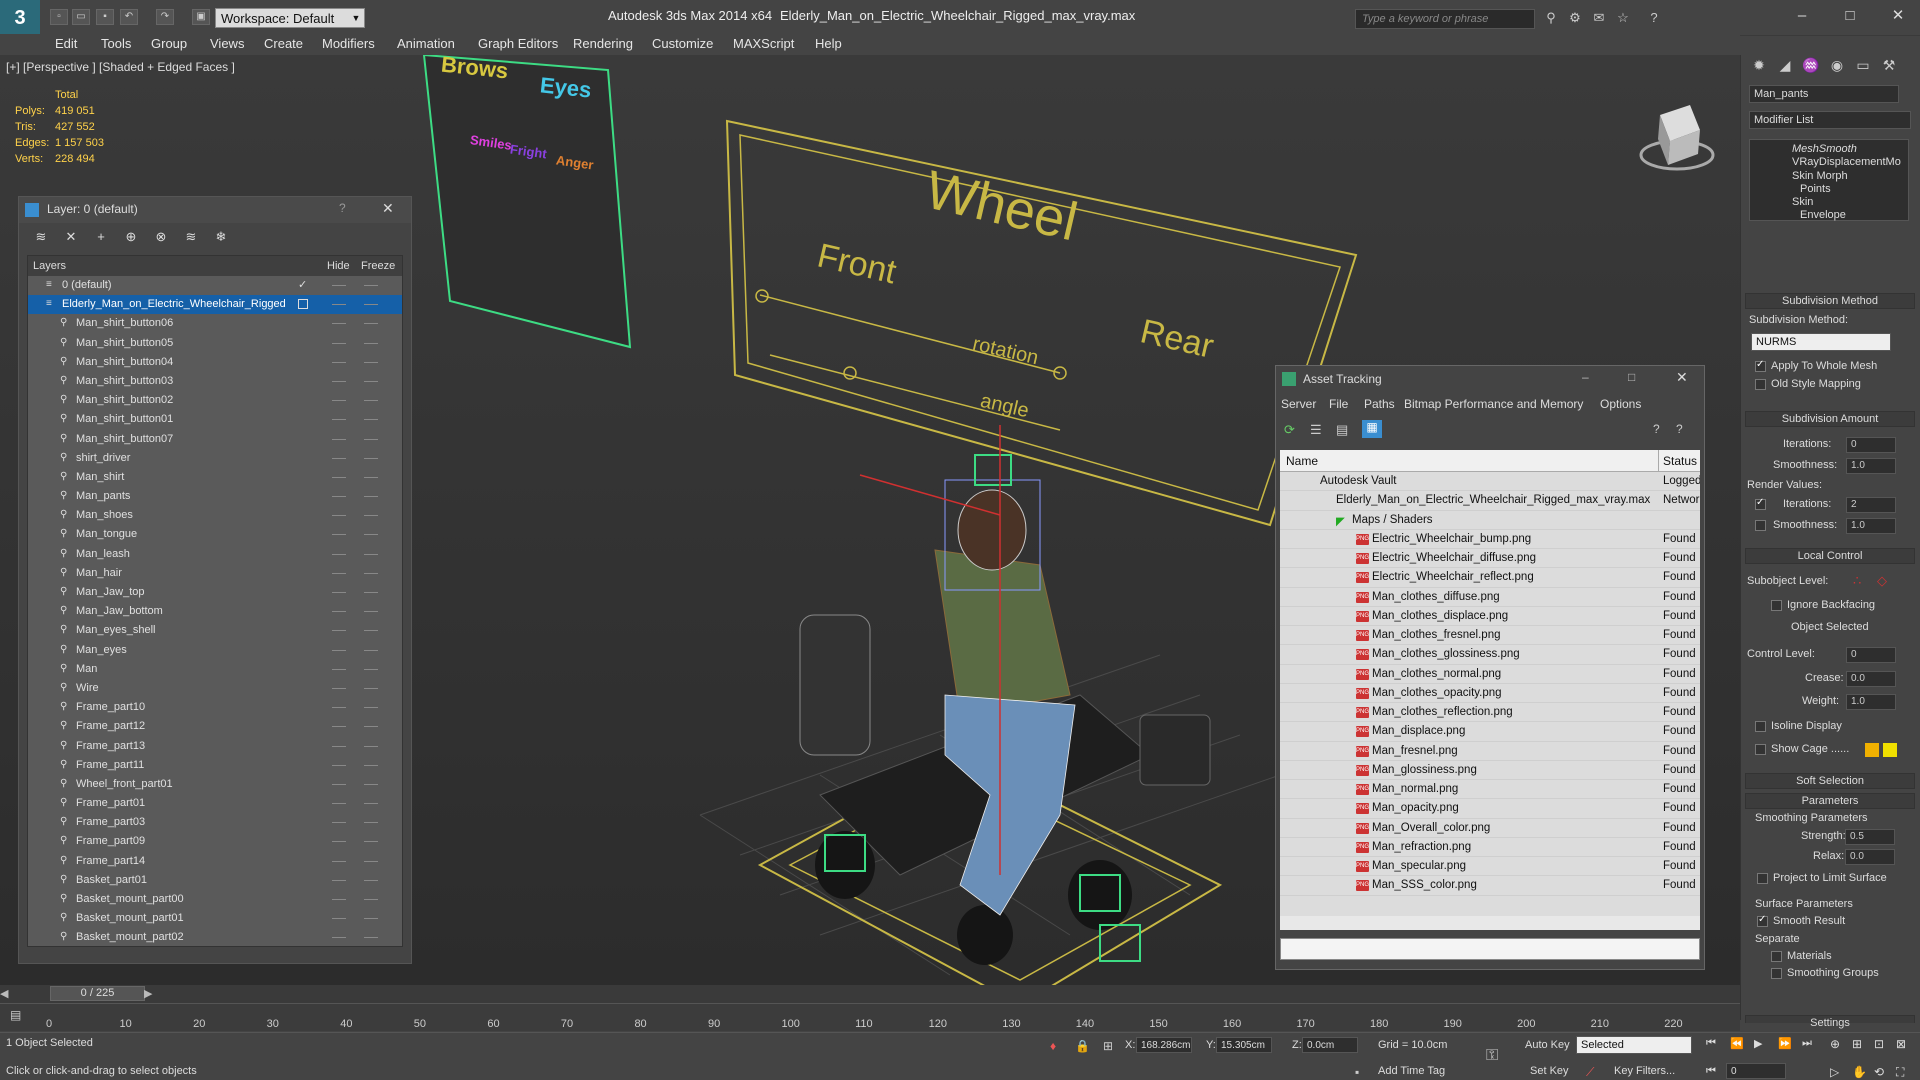 The width and height of the screenshot is (1920, 1080). What do you see at coordinates (1802, 16) in the screenshot?
I see `minimize-icon: –` at bounding box center [1802, 16].